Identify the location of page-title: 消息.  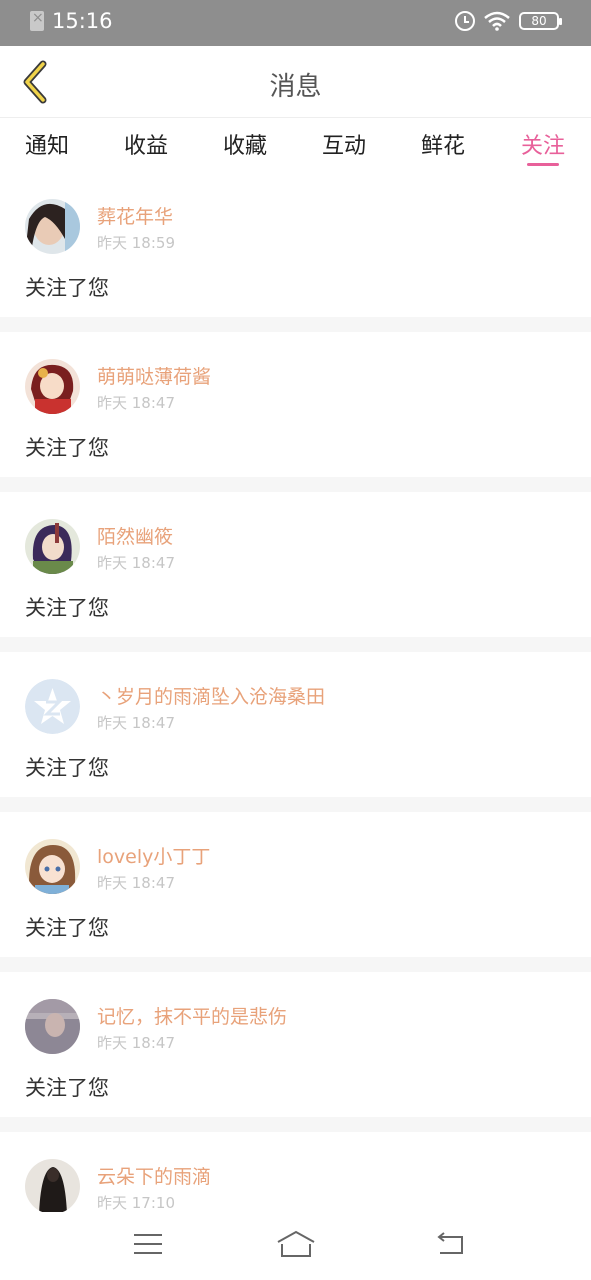
(295, 87).